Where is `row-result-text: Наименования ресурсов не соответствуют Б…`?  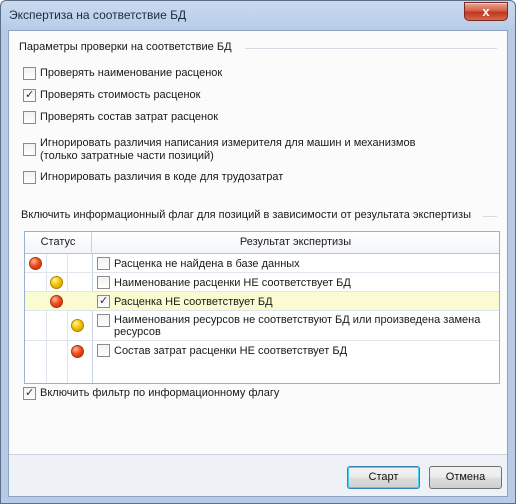 row-result-text: Наименования ресурсов не соответствуют Б… is located at coordinates (297, 320).